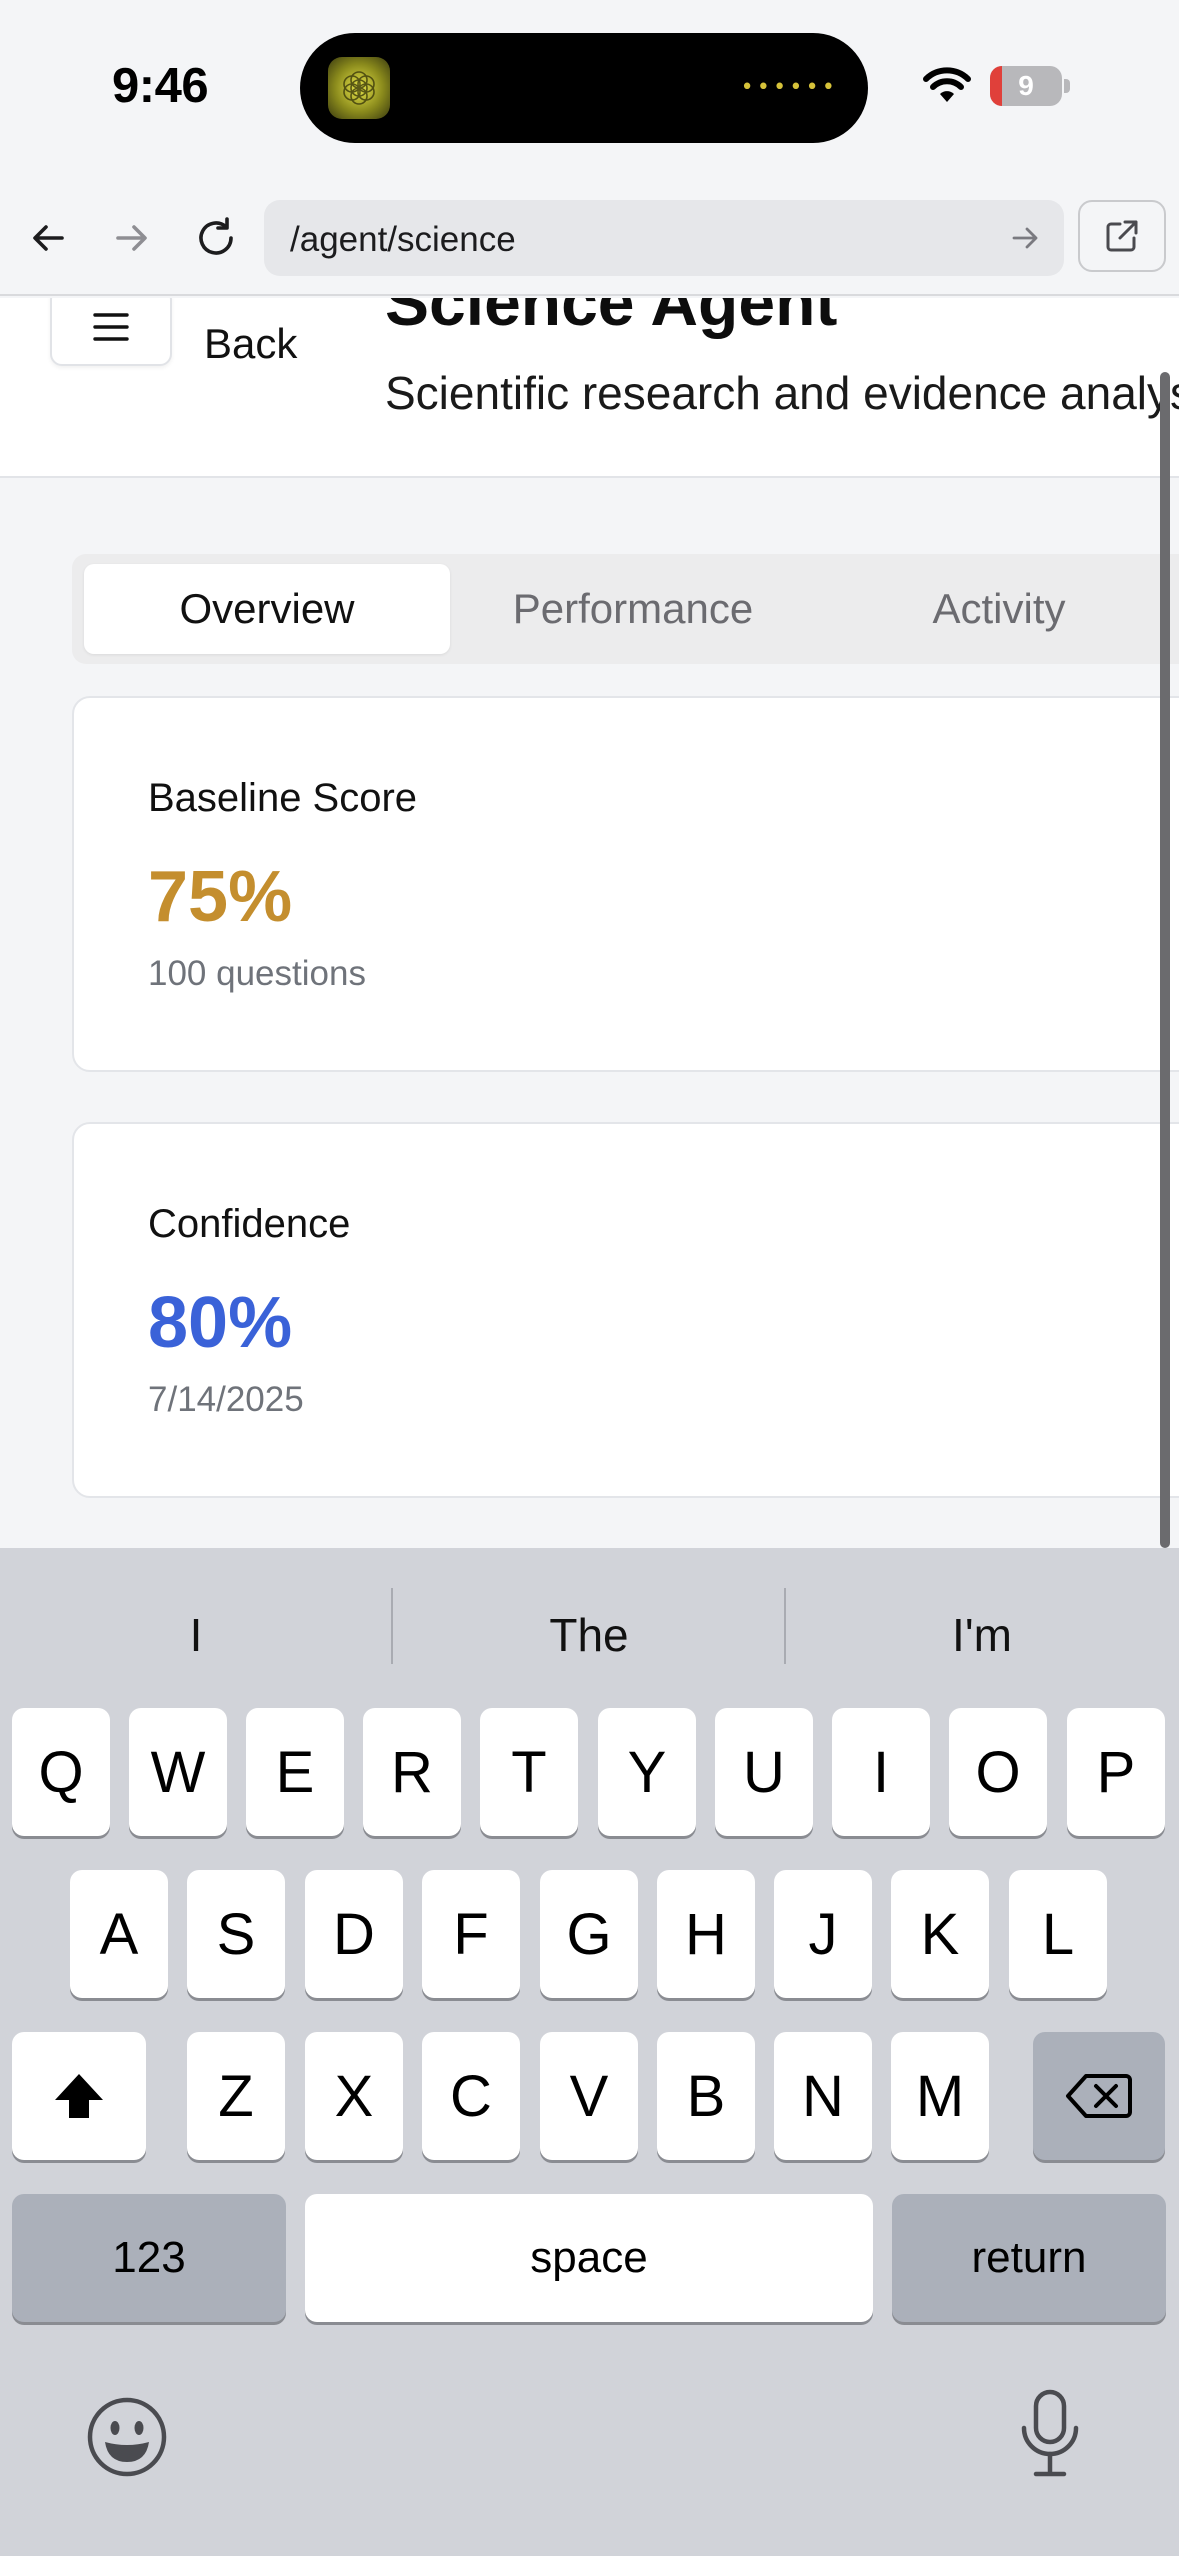  Describe the element at coordinates (764, 1772) in the screenshot. I see `key-u: U` at that location.